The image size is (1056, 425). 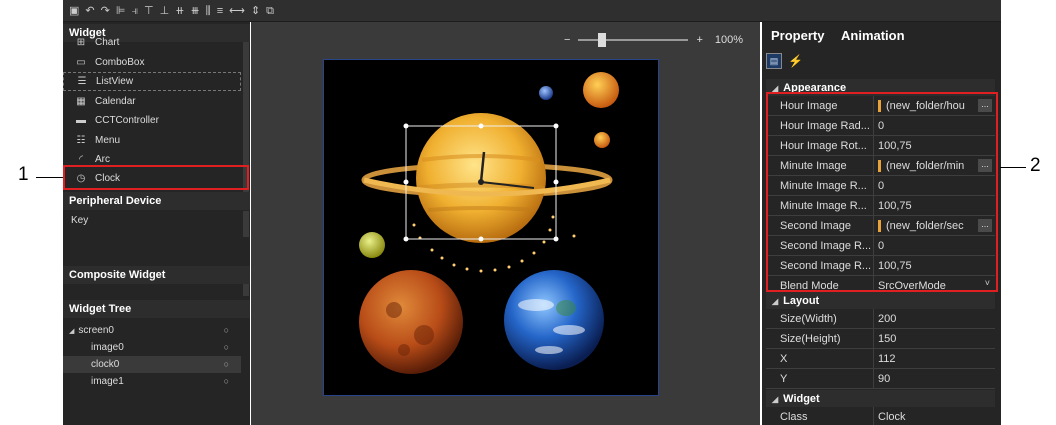 I want to click on section-appearance: ◢ Appearance, so click(x=880, y=88).